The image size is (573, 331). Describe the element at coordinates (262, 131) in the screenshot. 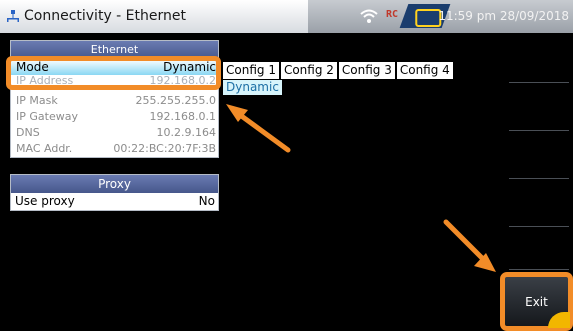

I see `arrow-to-dynamic` at that location.